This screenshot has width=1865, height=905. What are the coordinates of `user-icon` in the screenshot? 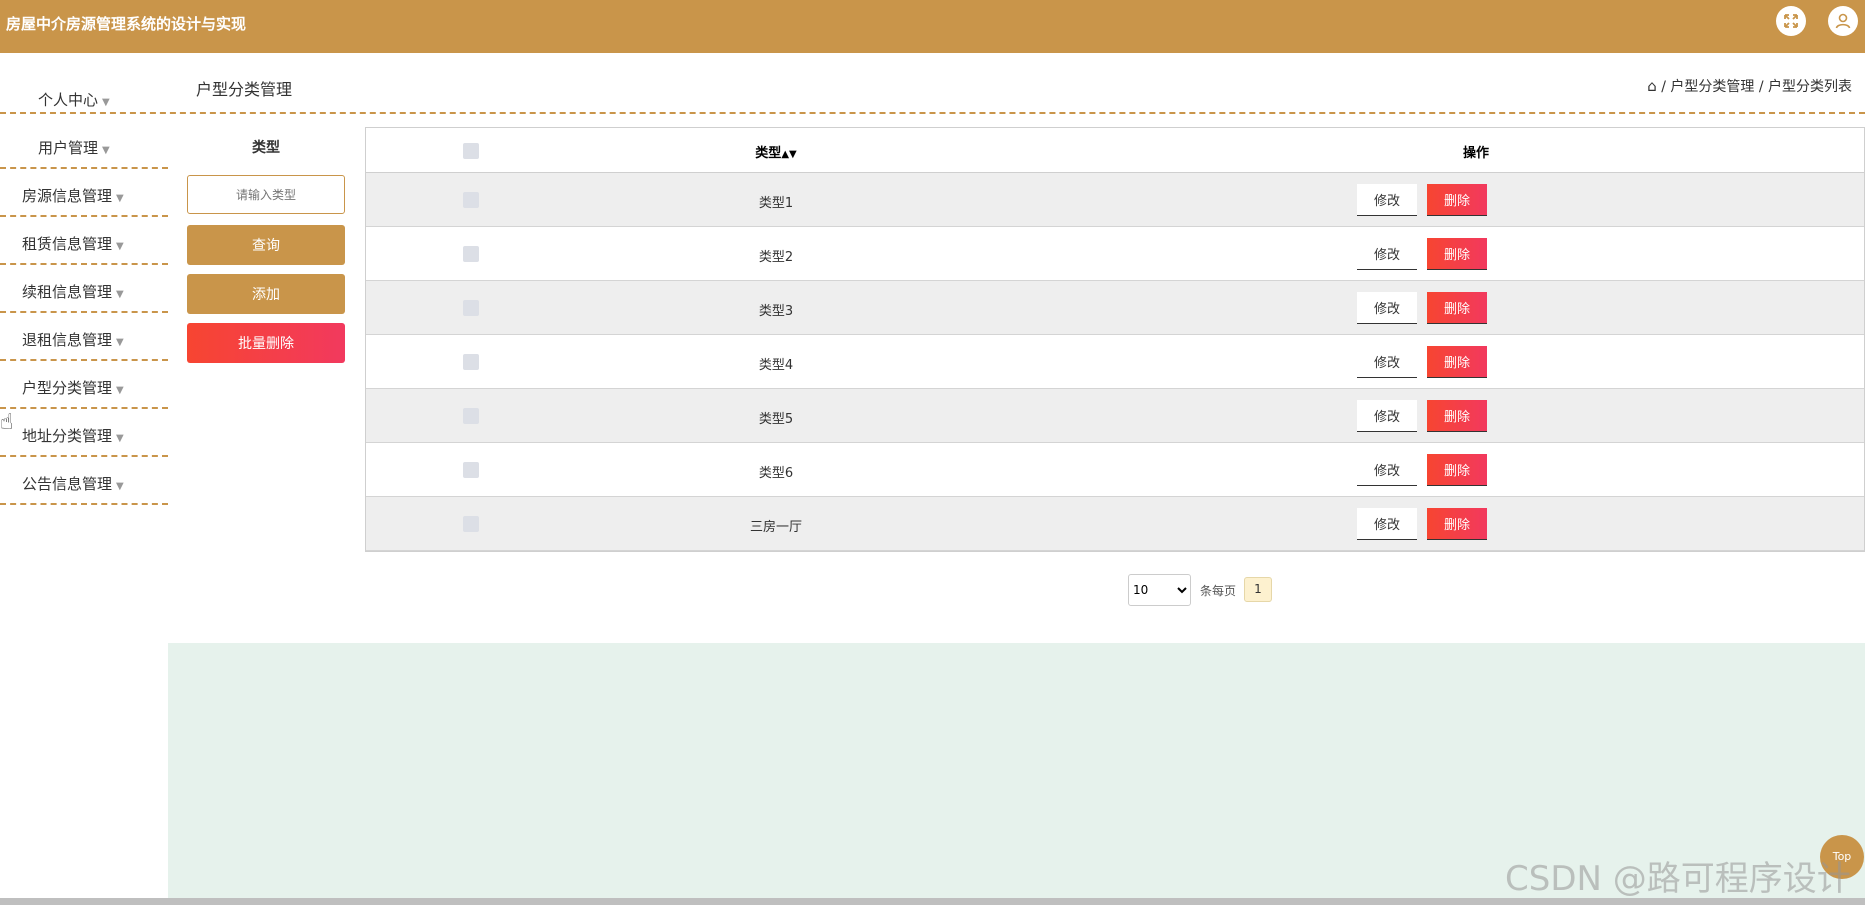 It's located at (1843, 21).